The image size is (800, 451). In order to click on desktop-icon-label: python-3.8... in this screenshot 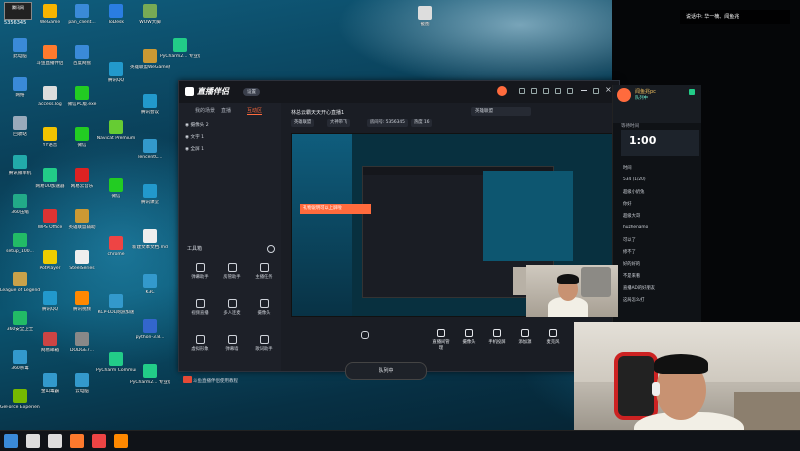, I will do `click(150, 337)`.